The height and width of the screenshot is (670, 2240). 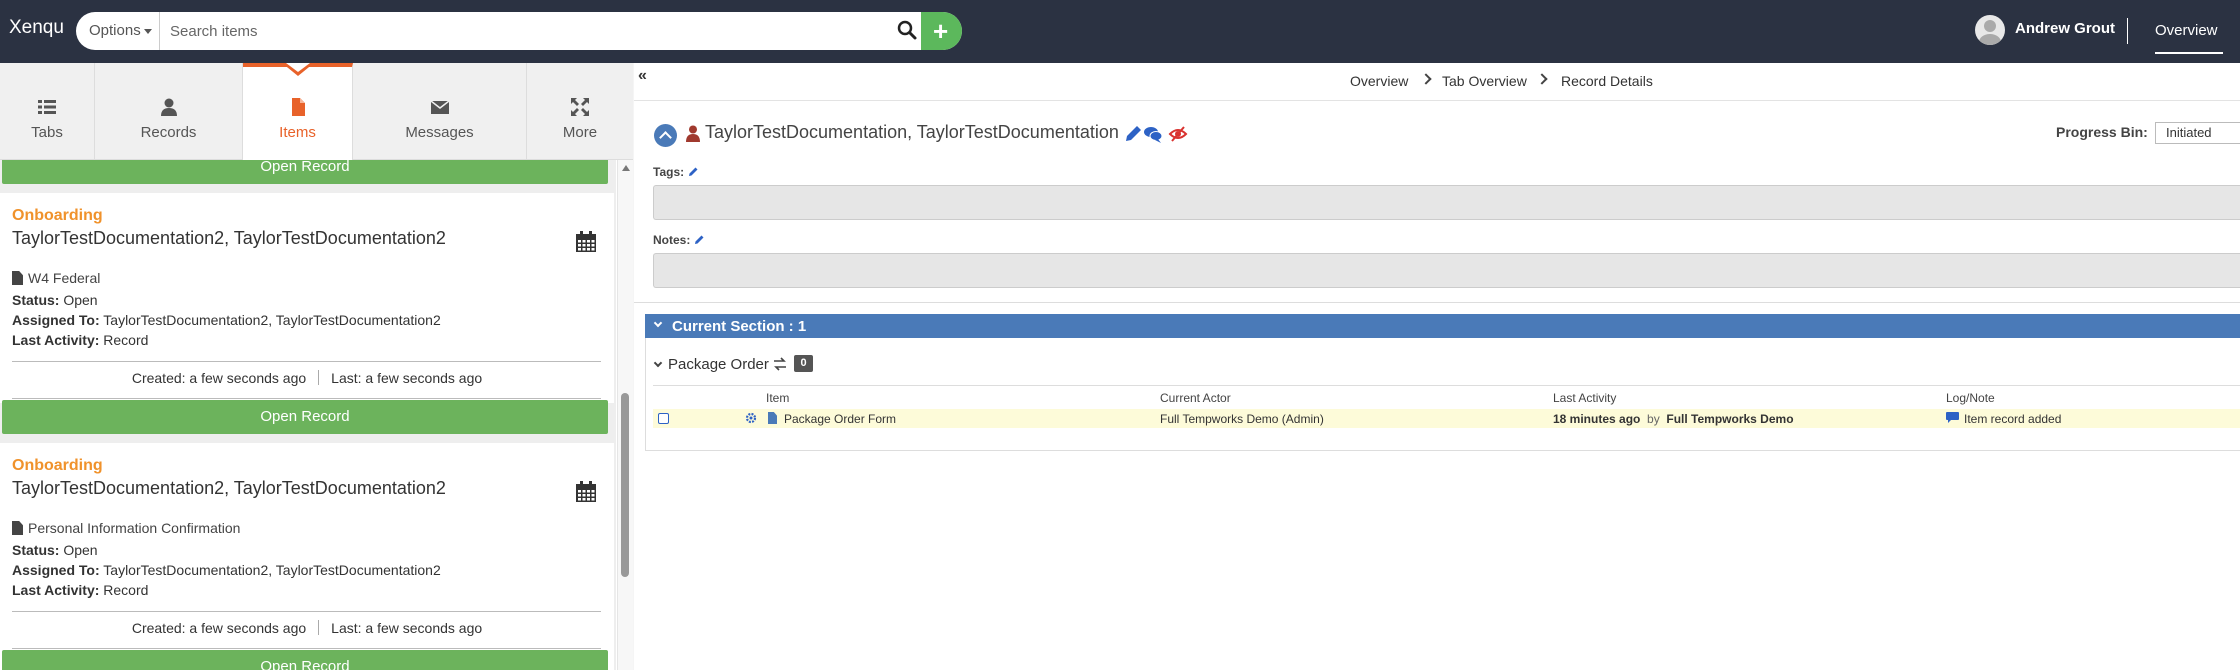 I want to click on add-button: +, so click(x=941, y=31).